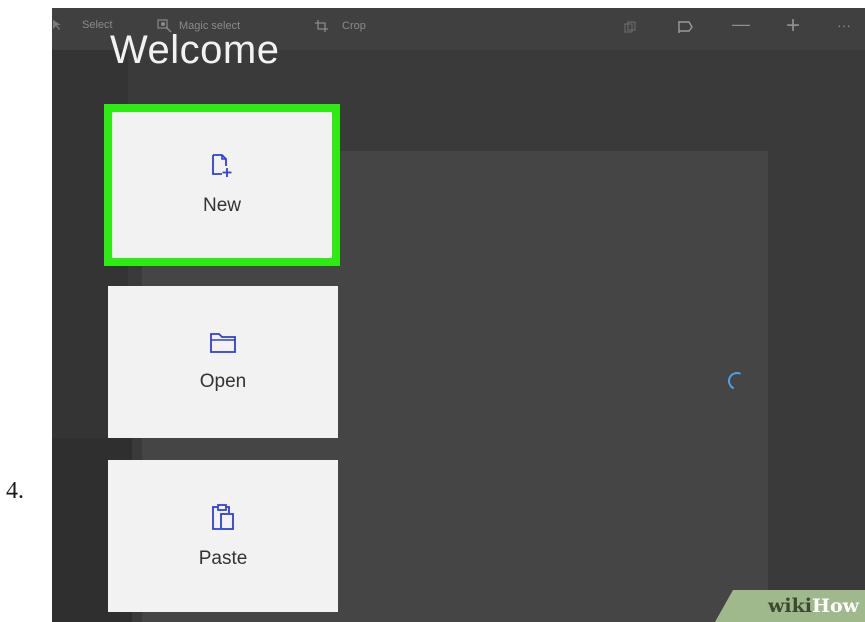 This screenshot has width=865, height=622. Describe the element at coordinates (223, 381) in the screenshot. I see `open-tile-label: Open` at that location.